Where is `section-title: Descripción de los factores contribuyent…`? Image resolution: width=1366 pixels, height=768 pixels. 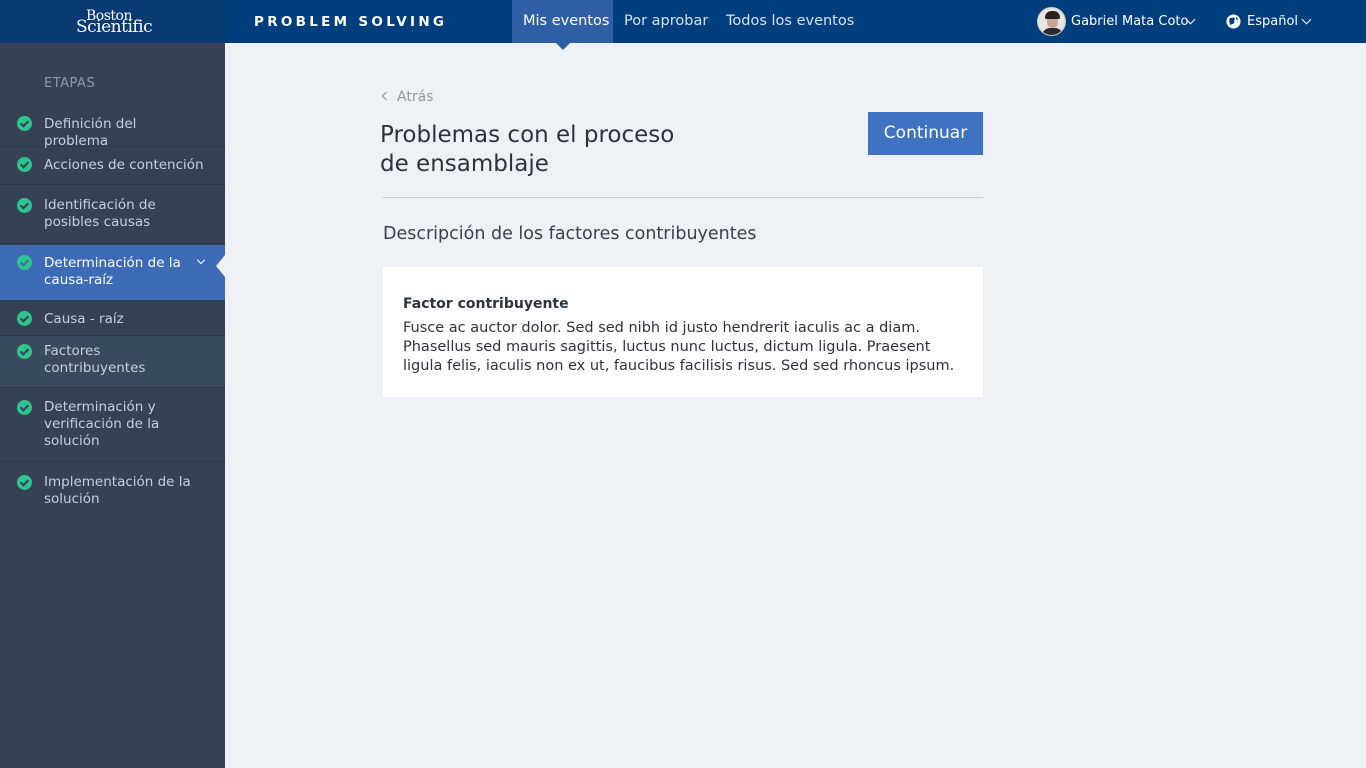 section-title: Descripción de los factores contribuyent… is located at coordinates (570, 234).